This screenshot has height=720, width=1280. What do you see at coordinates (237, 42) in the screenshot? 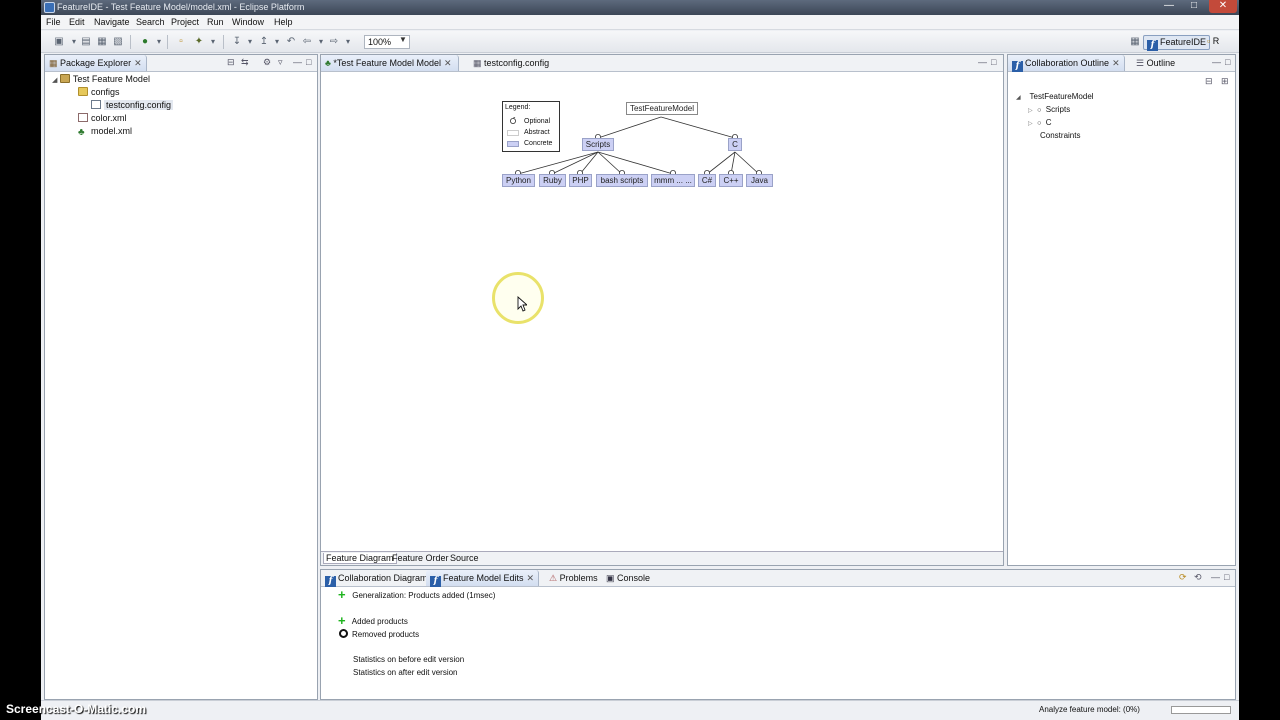
I see `next-annotation-icon: ↧` at bounding box center [237, 42].